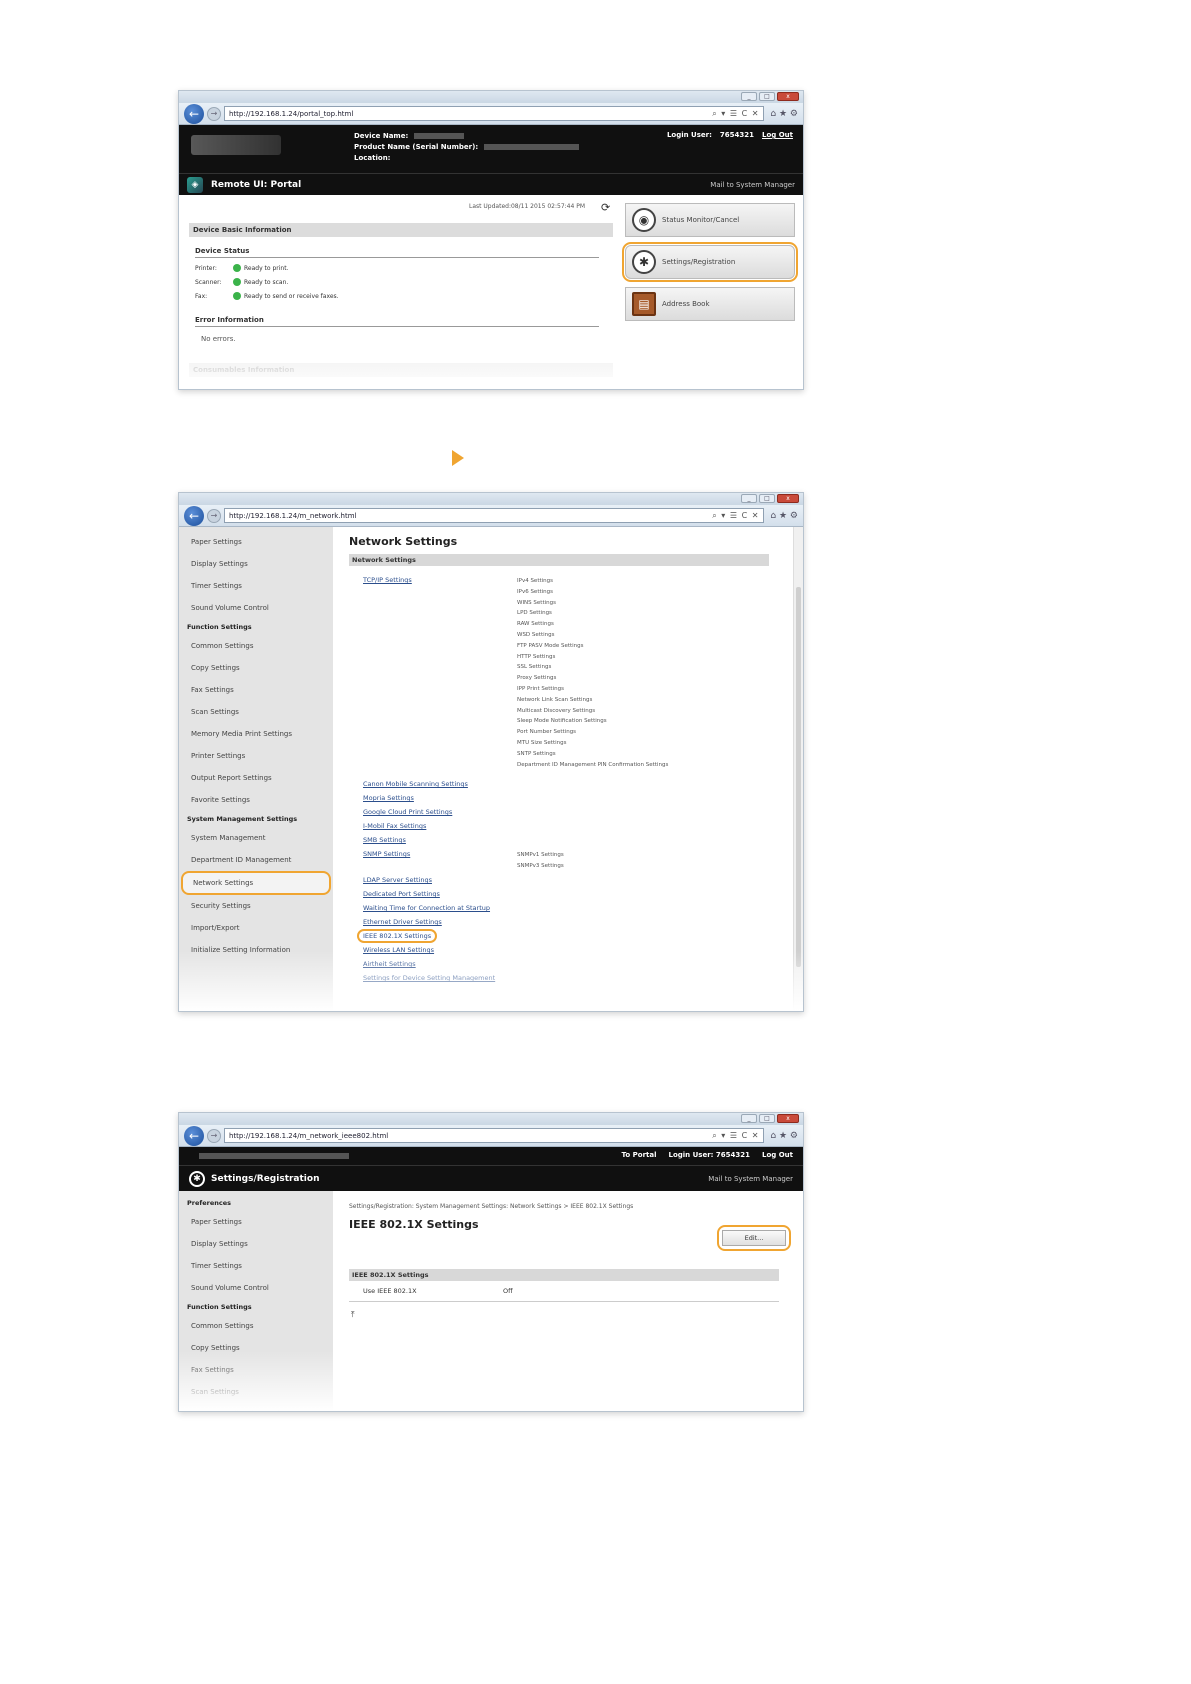 The image size is (1191, 1684). Describe the element at coordinates (426, 908) in the screenshot. I see `network-link: Waiting Time for Connection at Startup` at that location.